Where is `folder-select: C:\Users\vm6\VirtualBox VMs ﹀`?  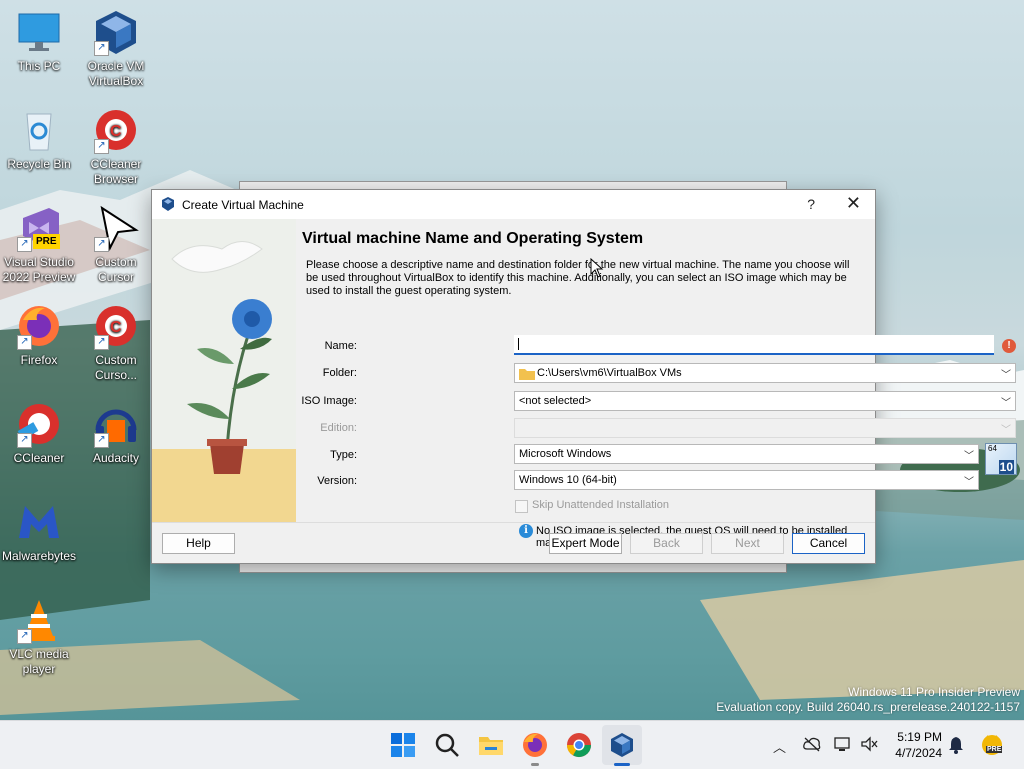 folder-select: C:\Users\vm6\VirtualBox VMs ﹀ is located at coordinates (765, 373).